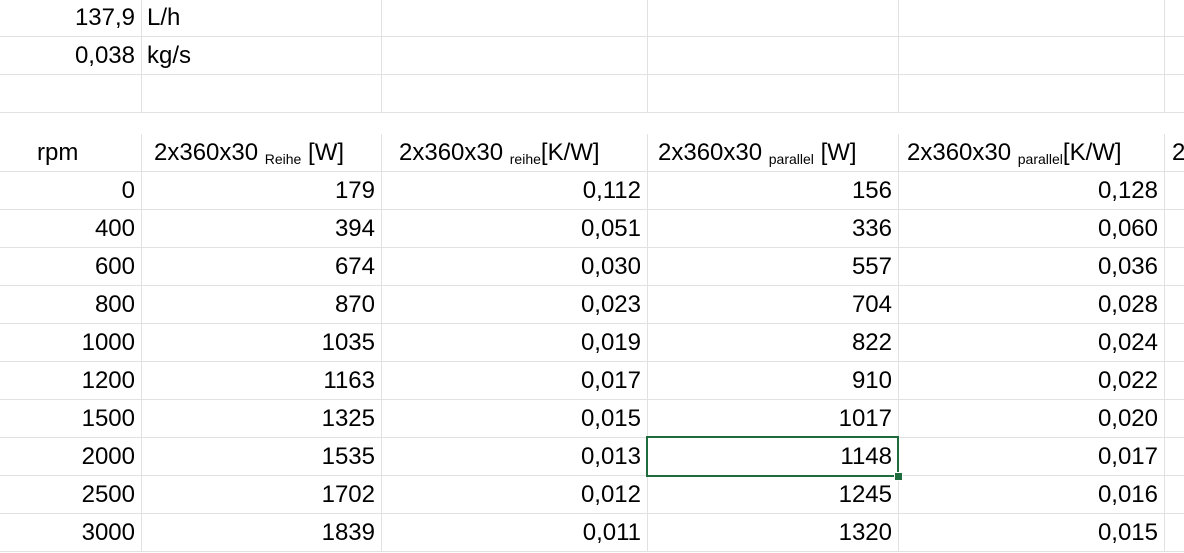 Image resolution: width=1184 pixels, height=553 pixels. Describe the element at coordinates (71, 267) in the screenshot. I see `cell-rpm: 600` at that location.